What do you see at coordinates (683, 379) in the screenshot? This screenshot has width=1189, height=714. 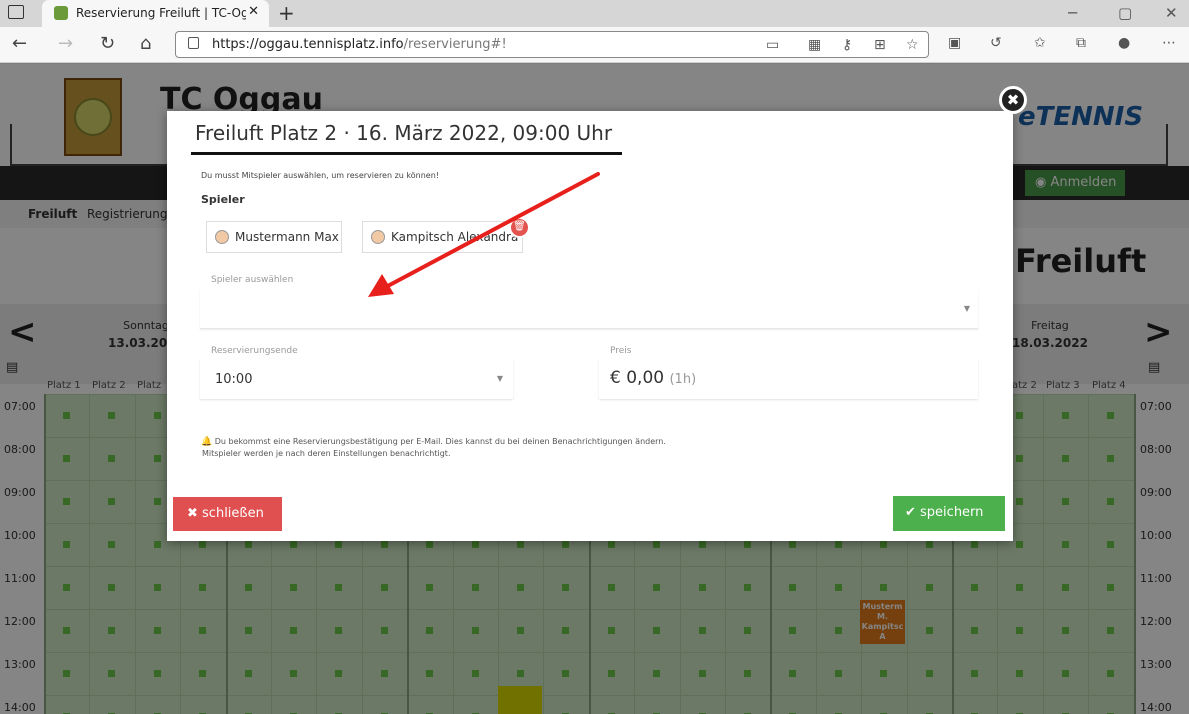 I see `price-duration: (1h)` at bounding box center [683, 379].